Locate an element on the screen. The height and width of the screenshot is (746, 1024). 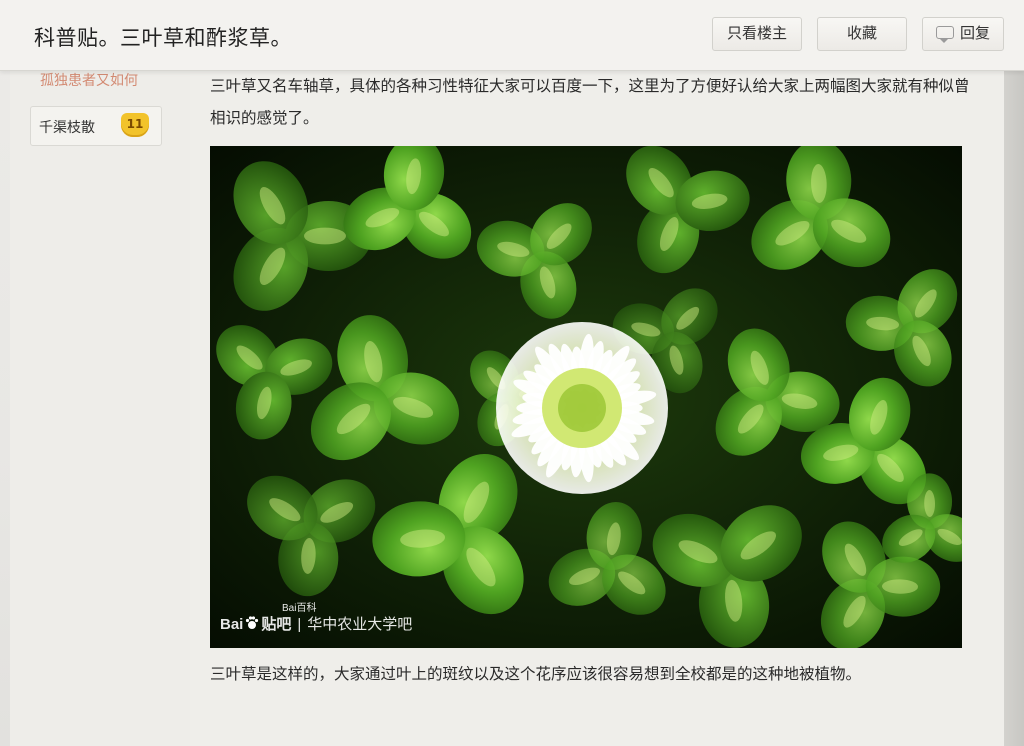
page-edge is located at coordinates (1014, 373).